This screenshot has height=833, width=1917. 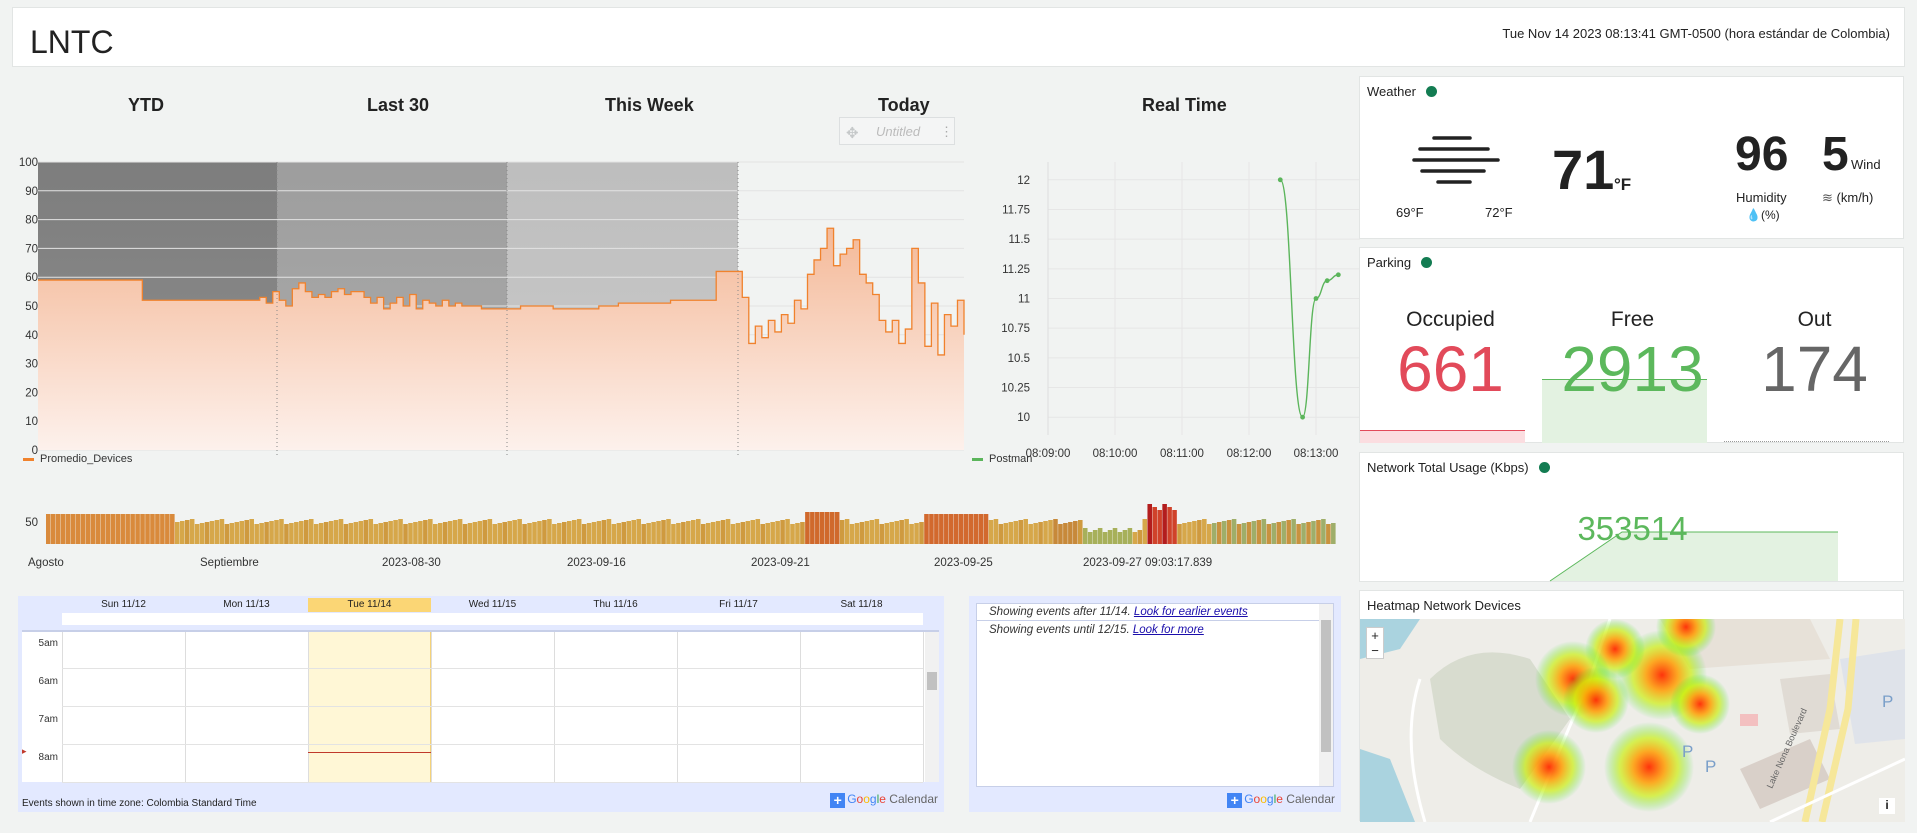 What do you see at coordinates (1011, 459) in the screenshot?
I see `legend-label: Postman` at bounding box center [1011, 459].